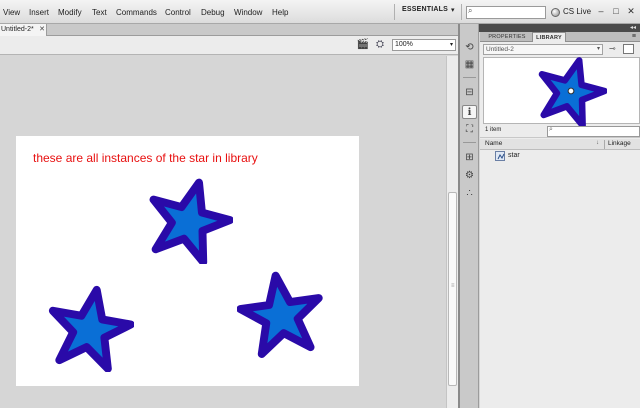 This screenshot has height=408, width=640. Describe the element at coordinates (404, 44) in the screenshot. I see `zoom-value: 100%` at that location.